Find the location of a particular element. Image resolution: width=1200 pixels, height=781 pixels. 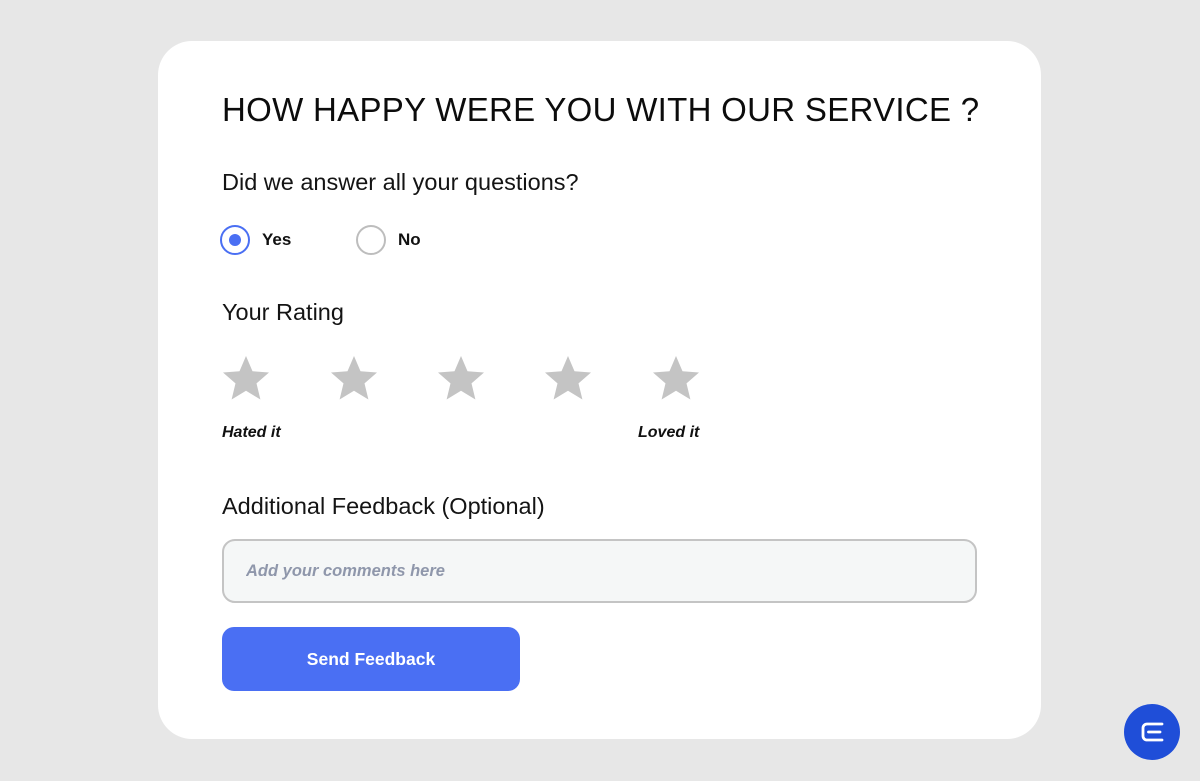

radio-button-no is located at coordinates (371, 240).